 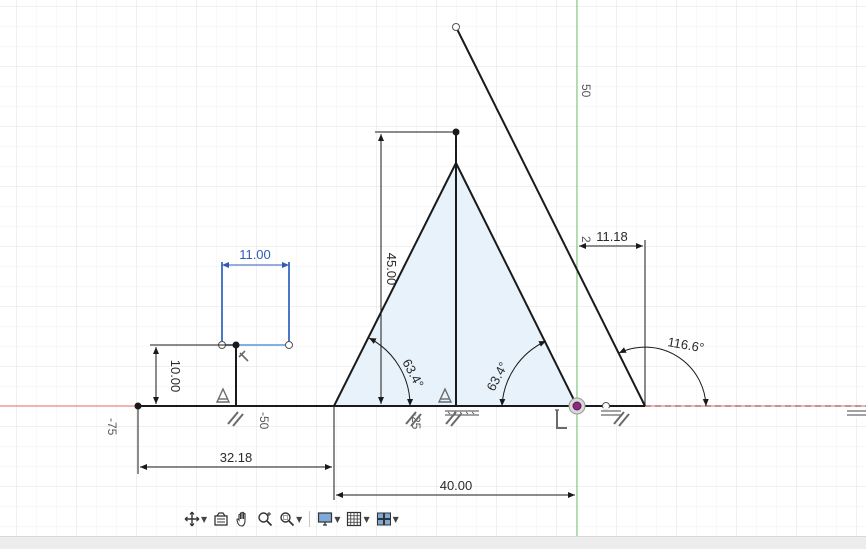 I want to click on point-slant-top, so click(x=456, y=27).